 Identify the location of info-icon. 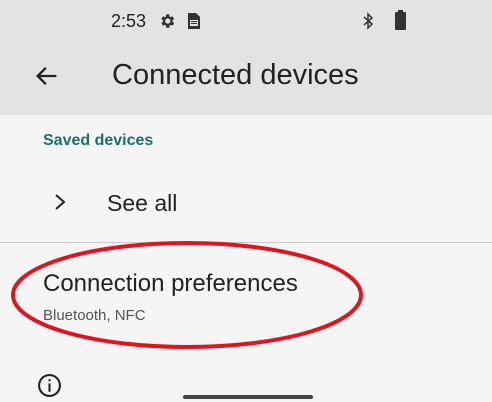
(49, 385).